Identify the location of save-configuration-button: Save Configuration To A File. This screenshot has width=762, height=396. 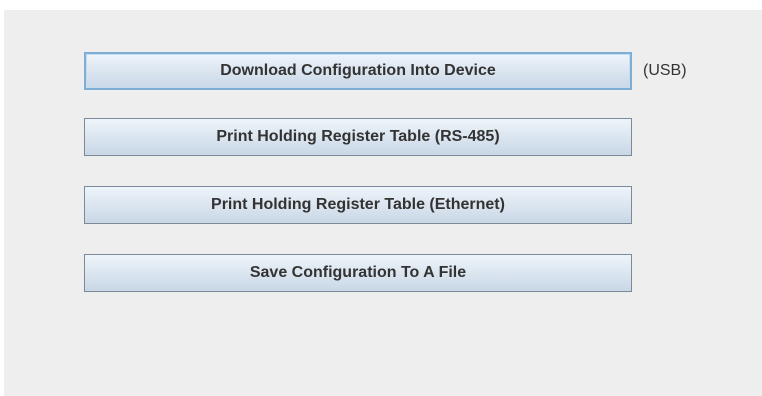
(358, 273).